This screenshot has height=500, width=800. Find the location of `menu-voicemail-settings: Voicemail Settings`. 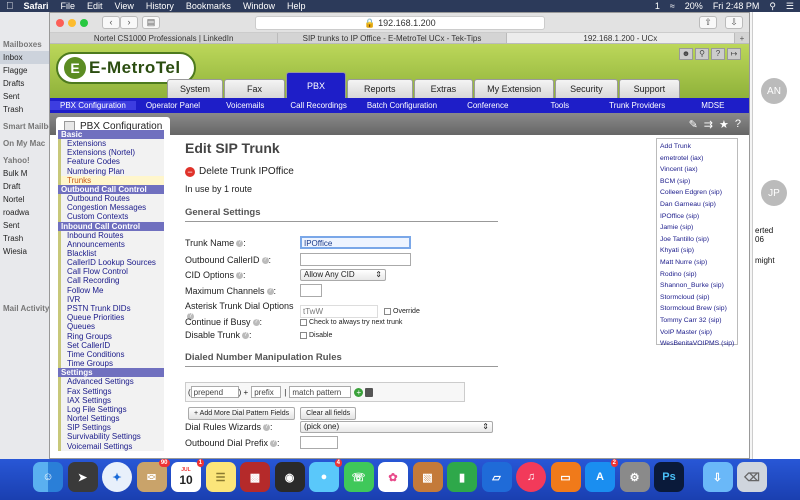

menu-voicemail-settings: Voicemail Settings is located at coordinates (111, 446).